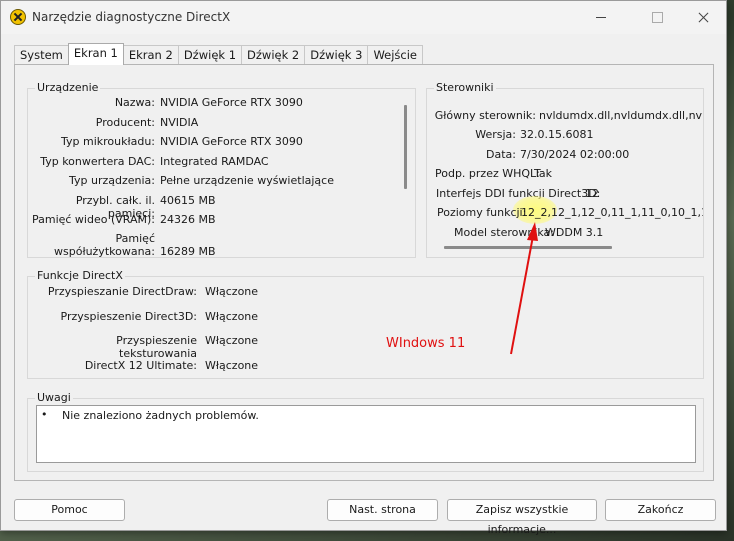  What do you see at coordinates (128, 316) in the screenshot?
I see `direct3d-label: Przyspieszenie Direct3D:` at bounding box center [128, 316].